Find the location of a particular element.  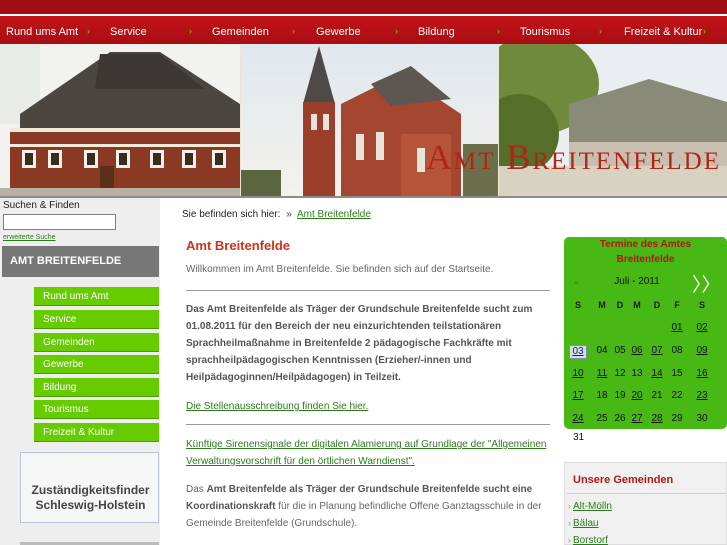

gemeinde-label: Alt-Mölln is located at coordinates (592, 506).